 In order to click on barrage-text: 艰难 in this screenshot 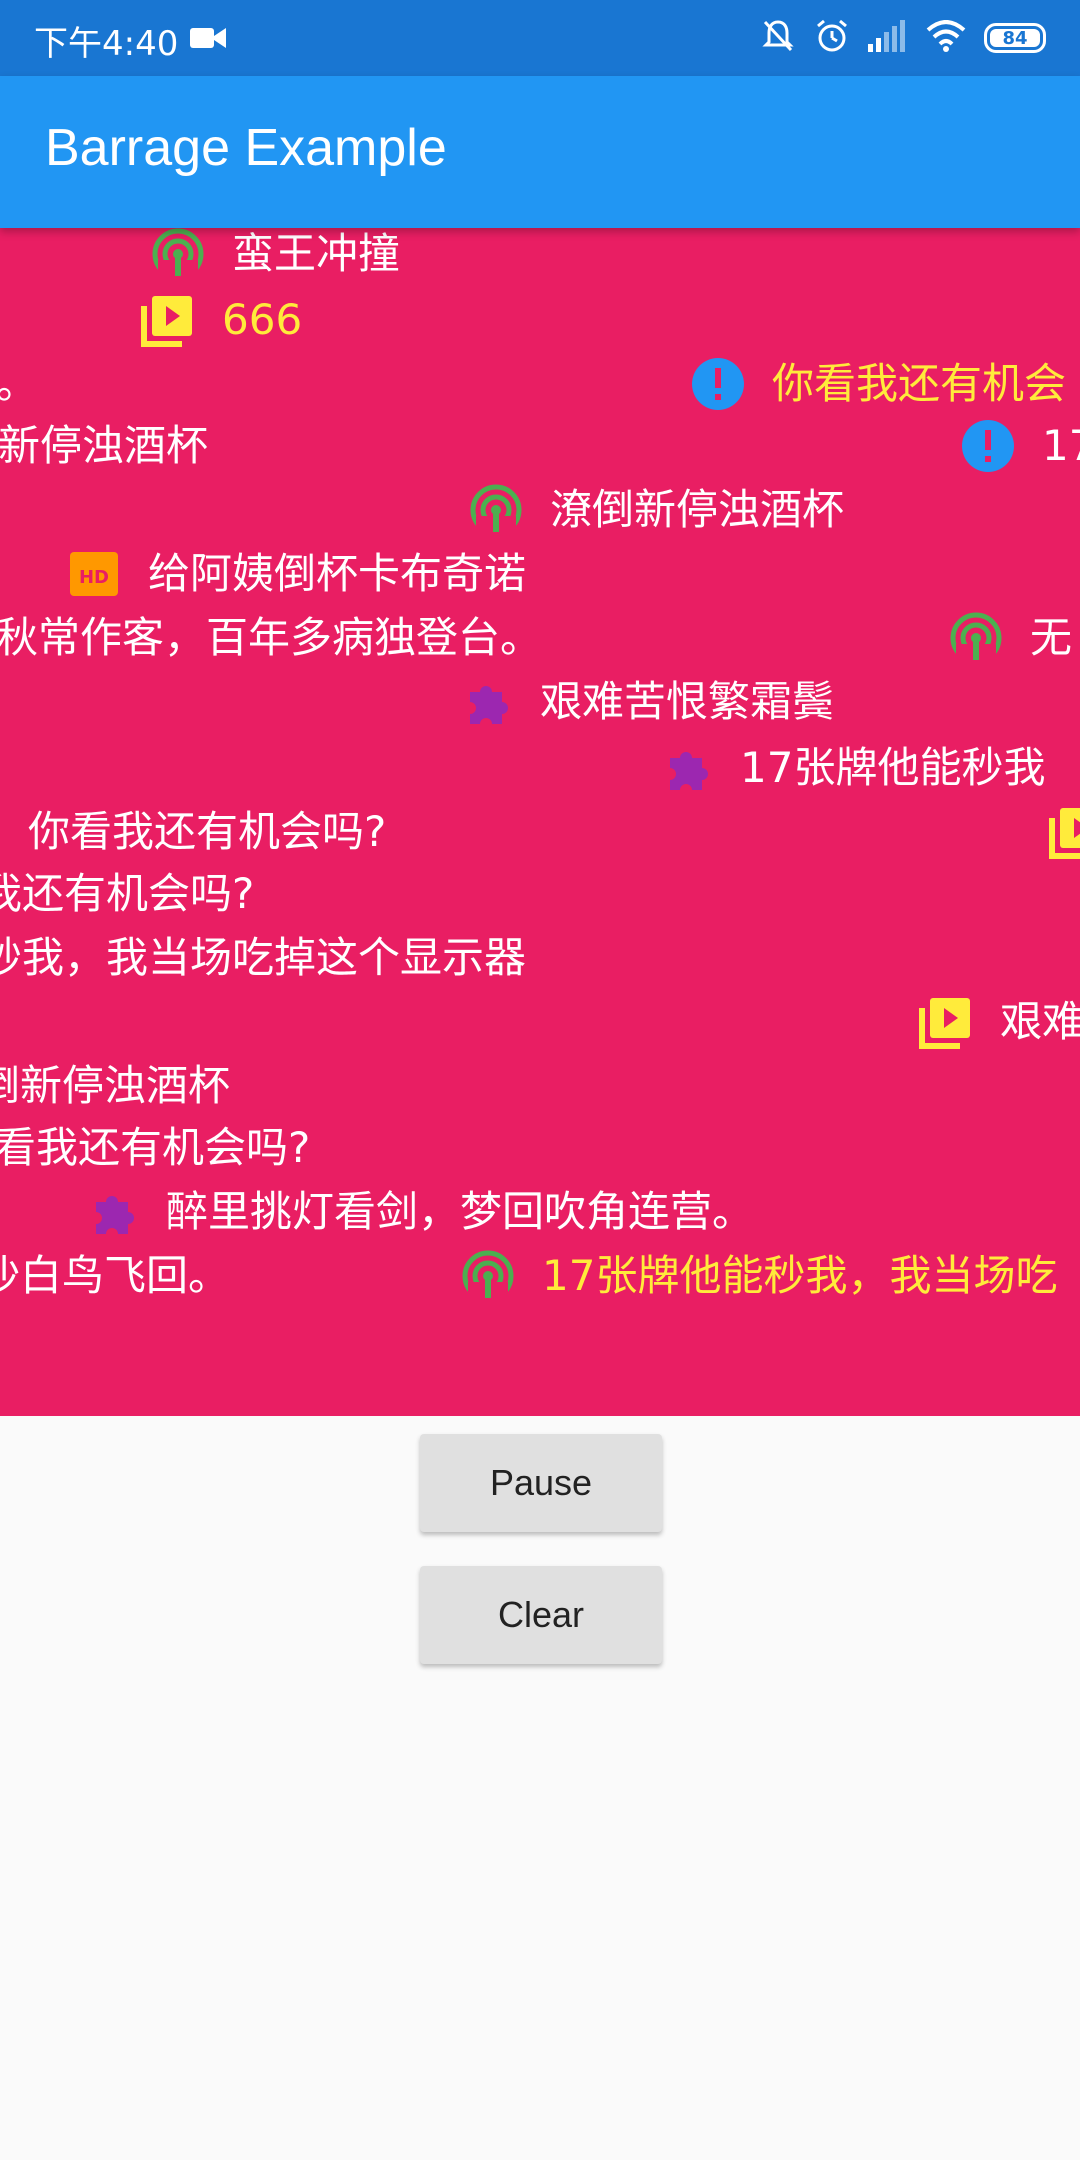, I will do `click(1040, 1021)`.